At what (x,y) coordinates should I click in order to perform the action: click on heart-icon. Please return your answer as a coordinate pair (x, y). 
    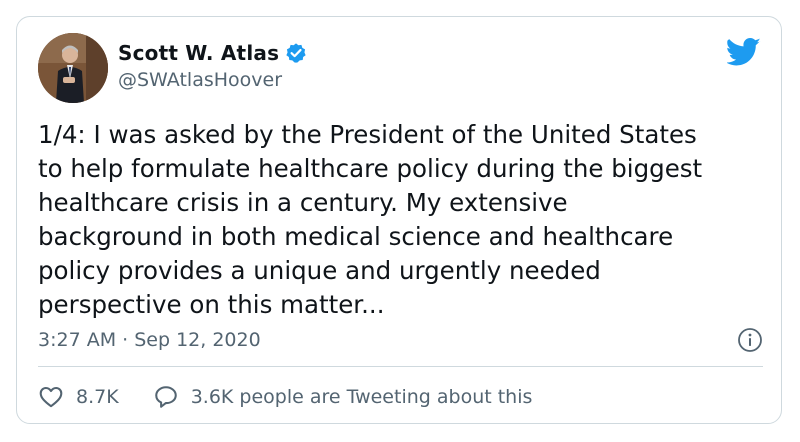
    Looking at the image, I should click on (51, 397).